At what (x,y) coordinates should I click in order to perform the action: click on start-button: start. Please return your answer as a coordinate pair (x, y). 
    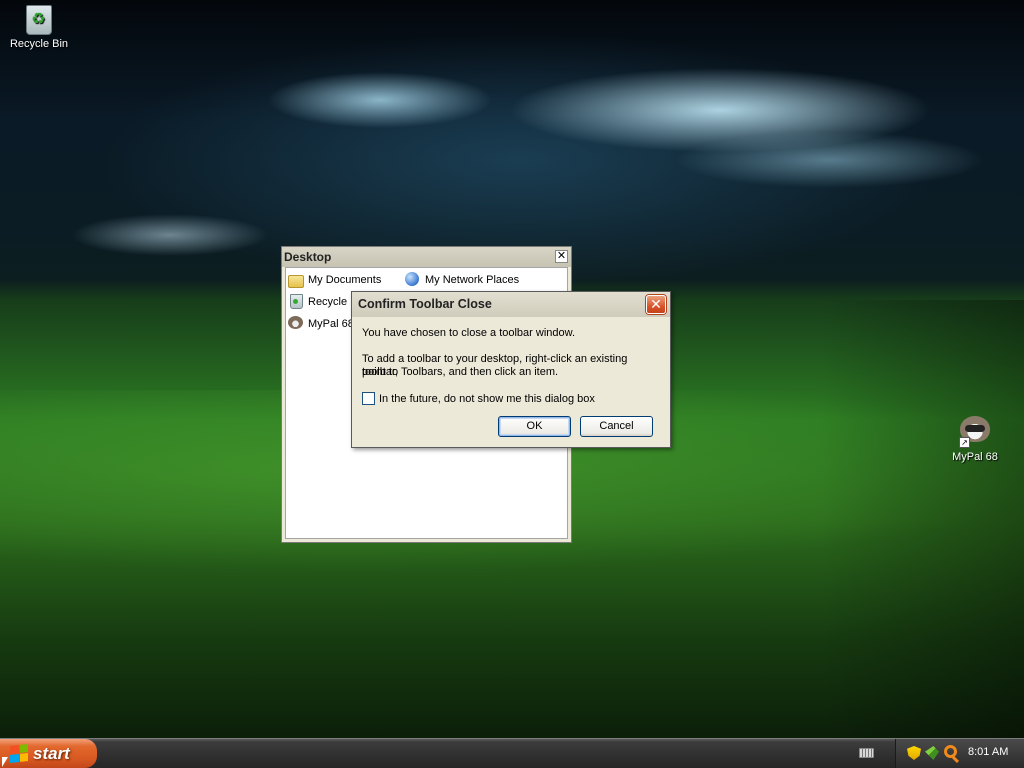
    Looking at the image, I should click on (48, 753).